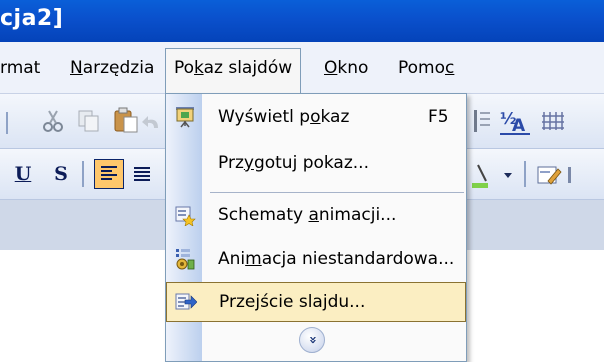 The height and width of the screenshot is (362, 604). I want to click on title-bar: cja2], so click(302, 21).